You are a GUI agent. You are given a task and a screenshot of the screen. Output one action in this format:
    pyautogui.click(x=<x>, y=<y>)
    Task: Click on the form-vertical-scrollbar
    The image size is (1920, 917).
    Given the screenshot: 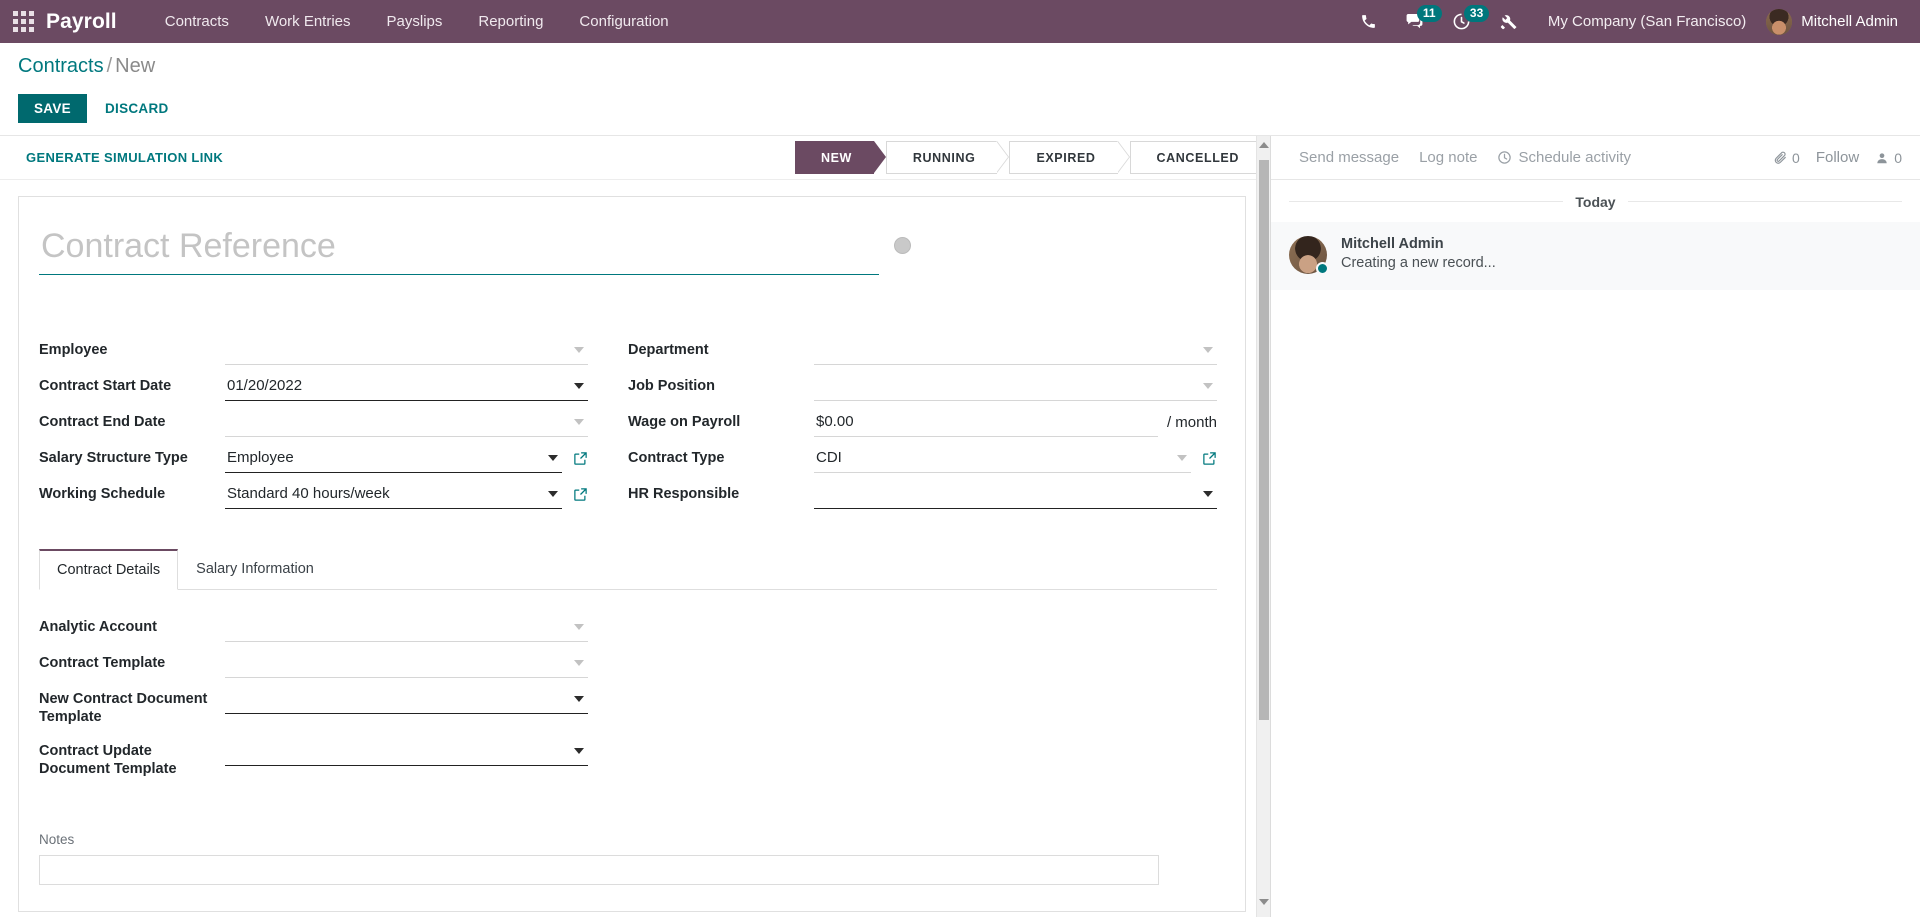 What is the action you would take?
    pyautogui.click(x=1263, y=526)
    